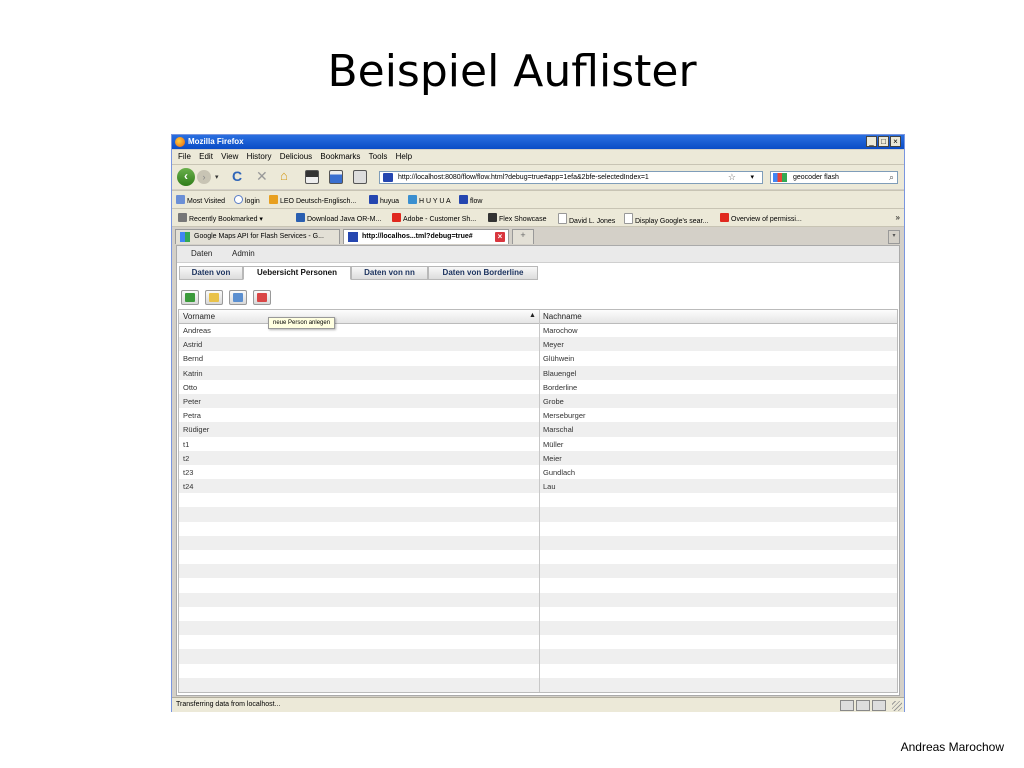 Image resolution: width=1024 pixels, height=768 pixels. Describe the element at coordinates (952, 747) in the screenshot. I see `slide-author: Andreas Marochow` at that location.